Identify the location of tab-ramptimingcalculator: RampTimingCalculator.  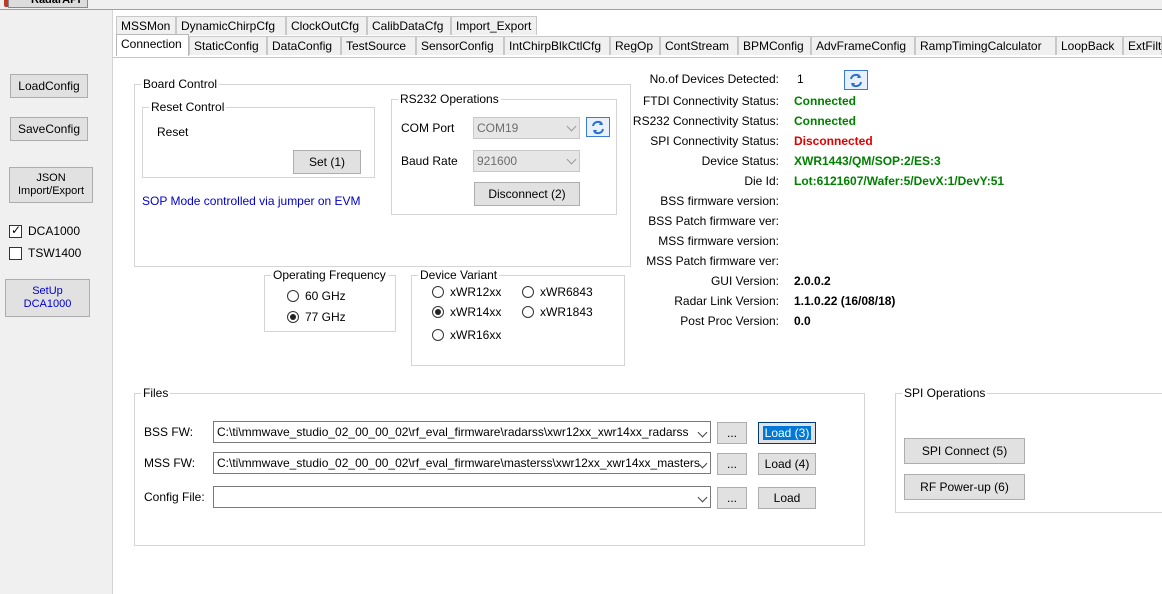
(985, 45).